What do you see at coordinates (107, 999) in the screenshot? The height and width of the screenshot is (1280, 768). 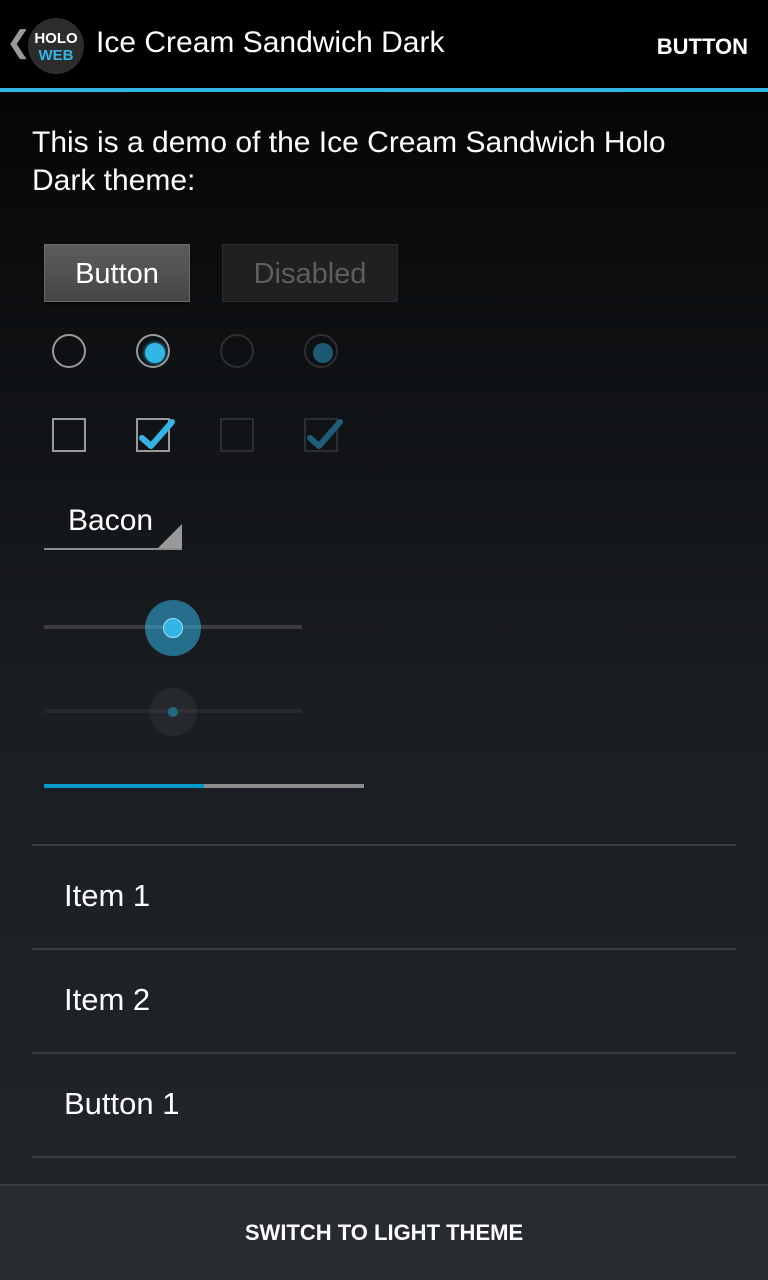 I see `list-item-label: Item 2` at bounding box center [107, 999].